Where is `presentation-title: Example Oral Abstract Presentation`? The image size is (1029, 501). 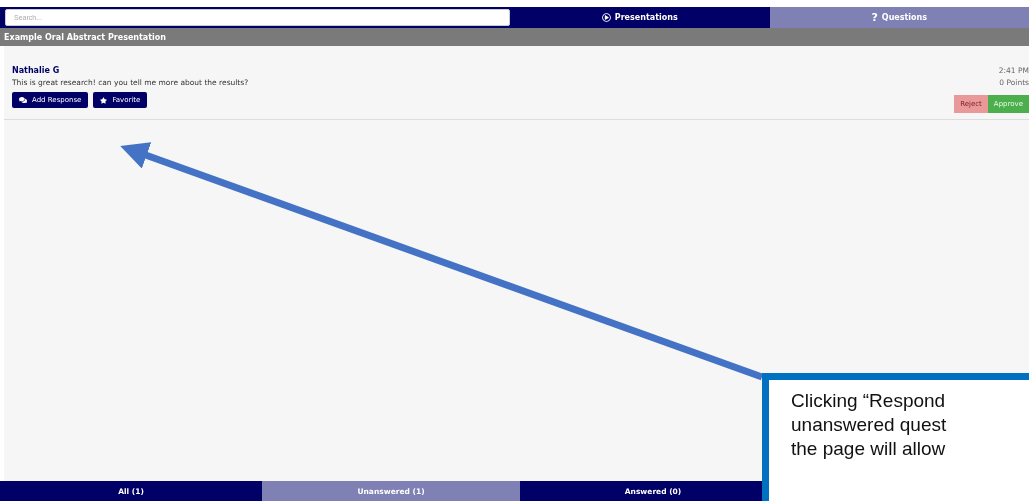 presentation-title: Example Oral Abstract Presentation is located at coordinates (514, 37).